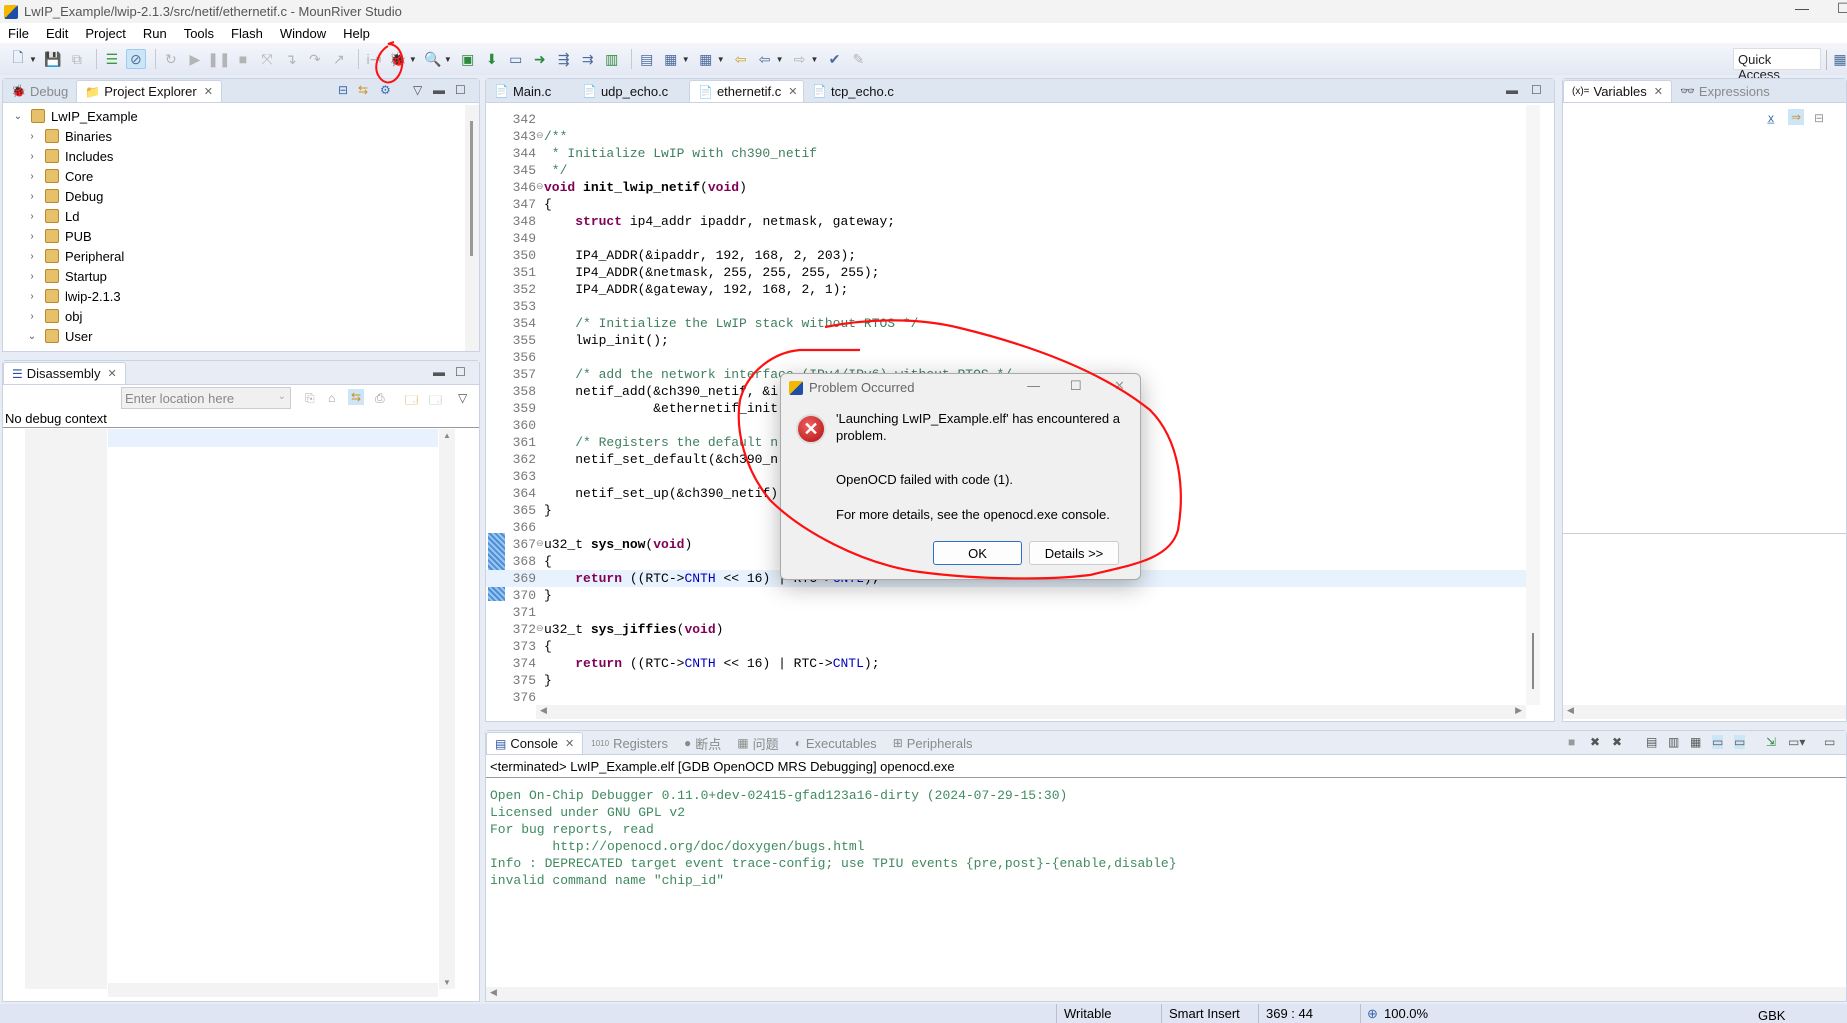 The width and height of the screenshot is (1847, 1023). Describe the element at coordinates (1013, 306) in the screenshot. I see `code-line: 353` at that location.